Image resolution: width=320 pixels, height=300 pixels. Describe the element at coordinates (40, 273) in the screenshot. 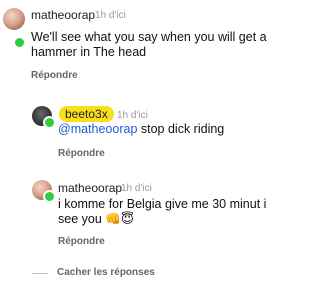

I see `hide-replies-divider` at that location.